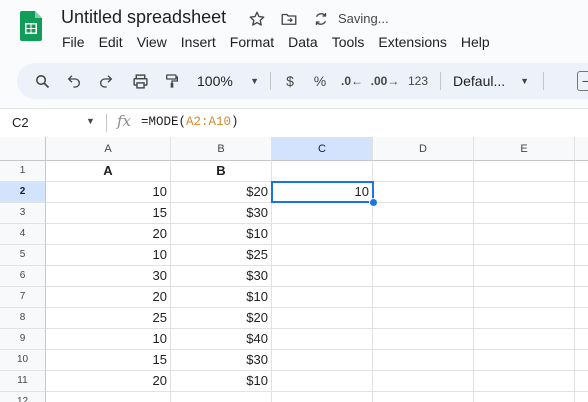  What do you see at coordinates (228, 81) in the screenshot?
I see `zoom-select: 100% ▼` at bounding box center [228, 81].